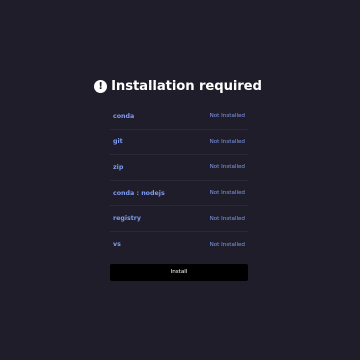 The height and width of the screenshot is (360, 360). I want to click on requirement-name: conda, so click(124, 116).